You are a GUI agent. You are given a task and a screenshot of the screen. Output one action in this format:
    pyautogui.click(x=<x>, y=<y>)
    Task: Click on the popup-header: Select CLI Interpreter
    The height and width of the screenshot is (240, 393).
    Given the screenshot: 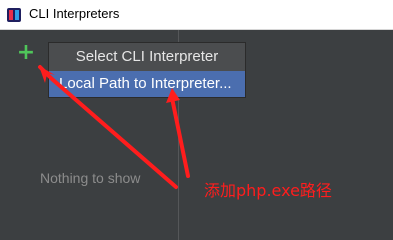 What is the action you would take?
    pyautogui.click(x=147, y=57)
    